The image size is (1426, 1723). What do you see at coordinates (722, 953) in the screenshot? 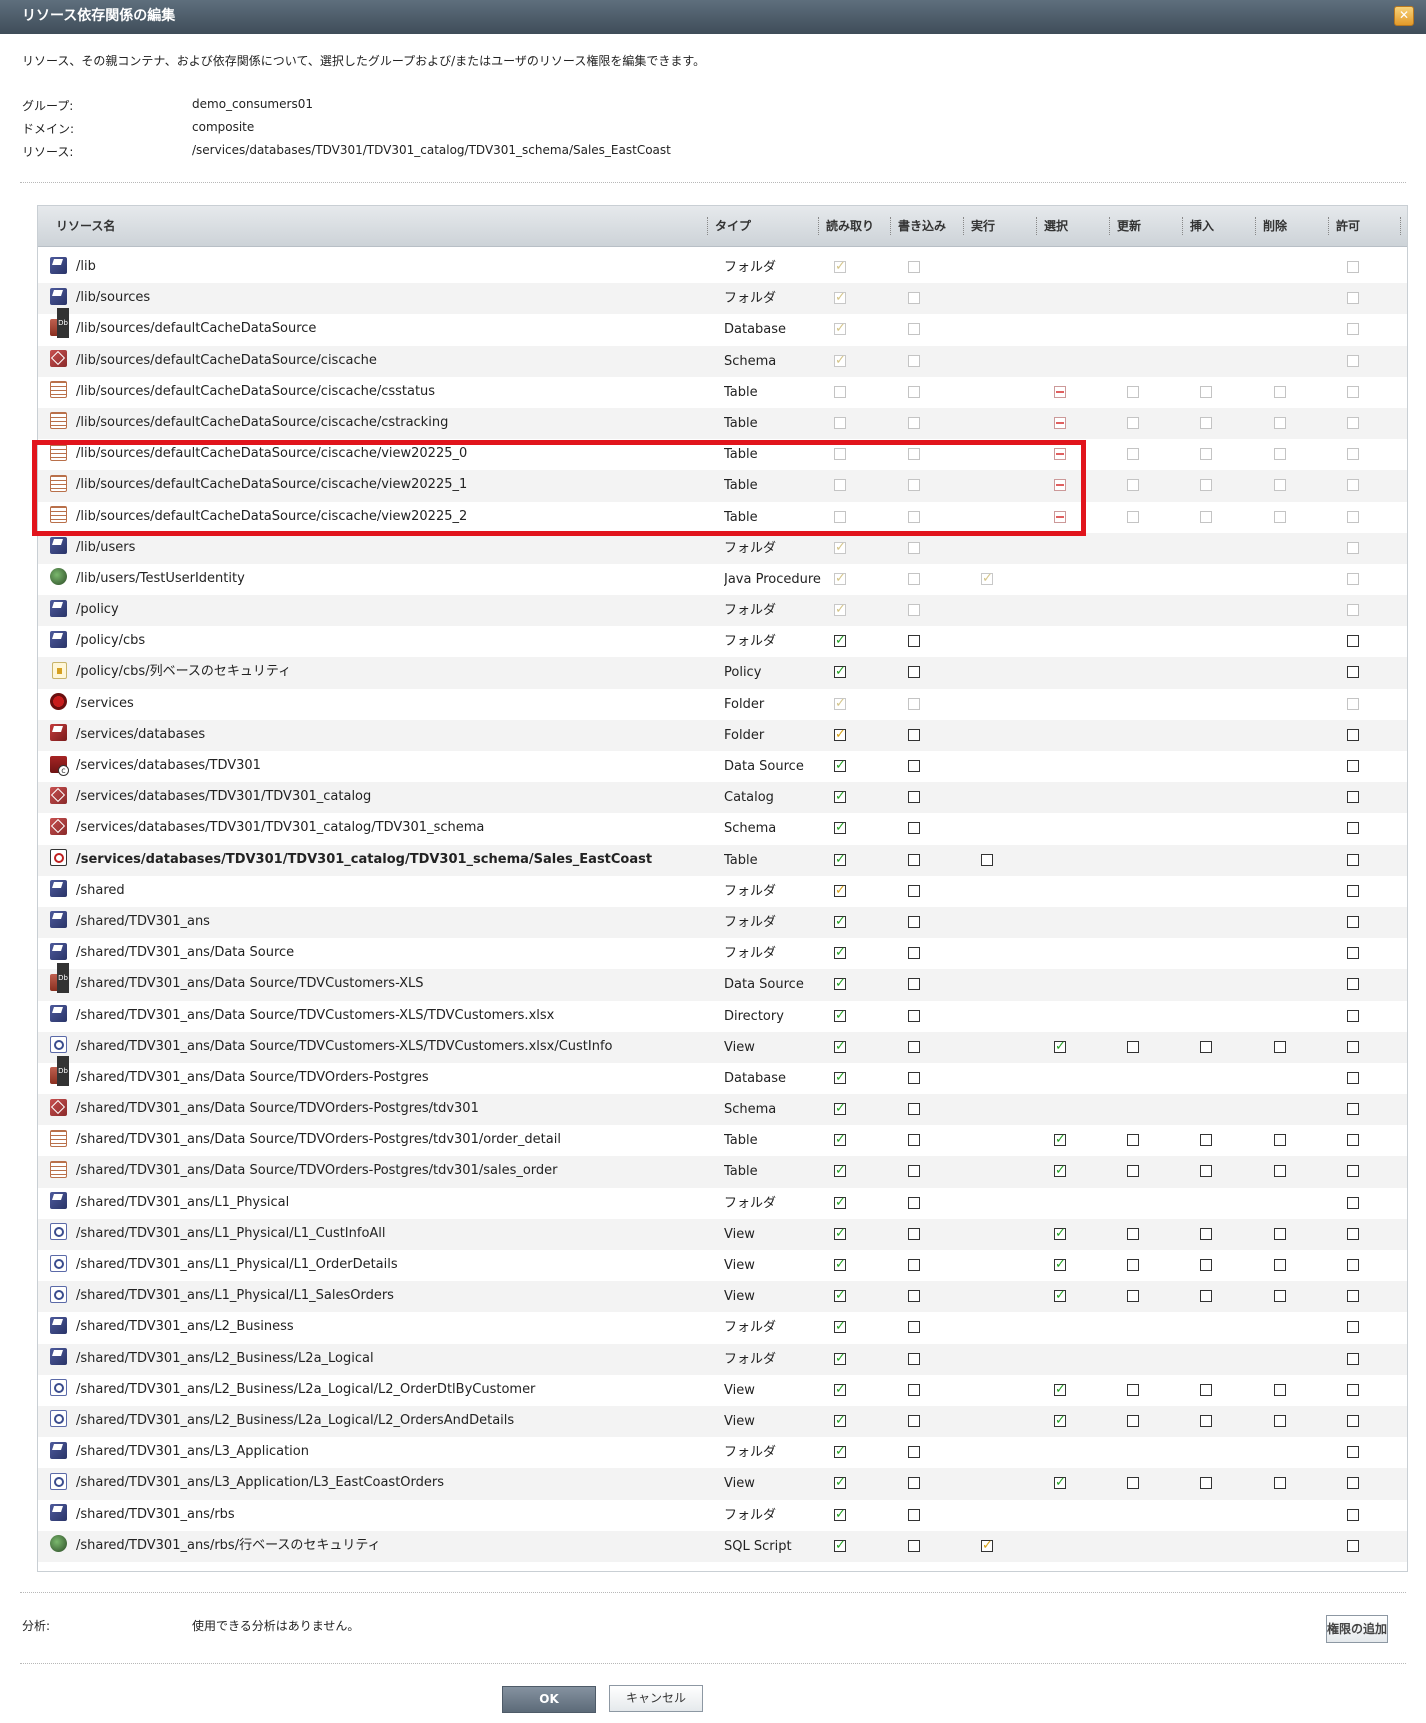
I see `table-row: /shared/TDV301_ans/Data Source フォルダ ✓` at bounding box center [722, 953].